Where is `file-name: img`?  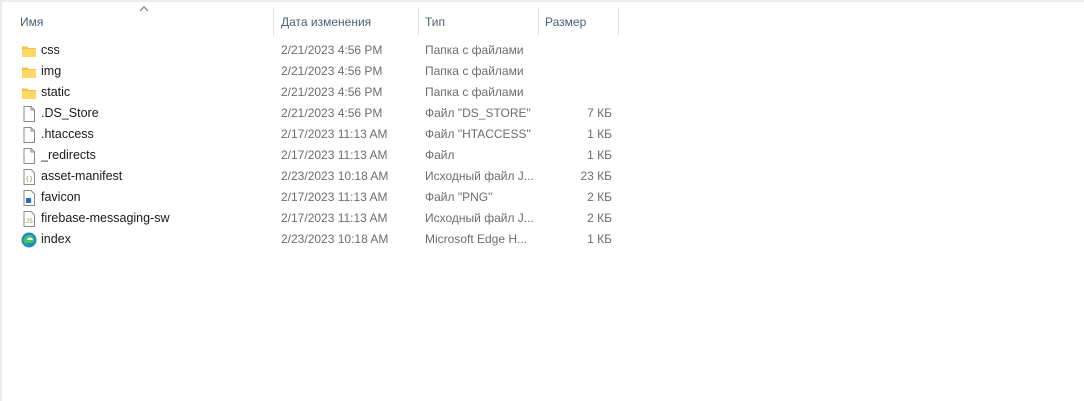
file-name: img is located at coordinates (156, 71).